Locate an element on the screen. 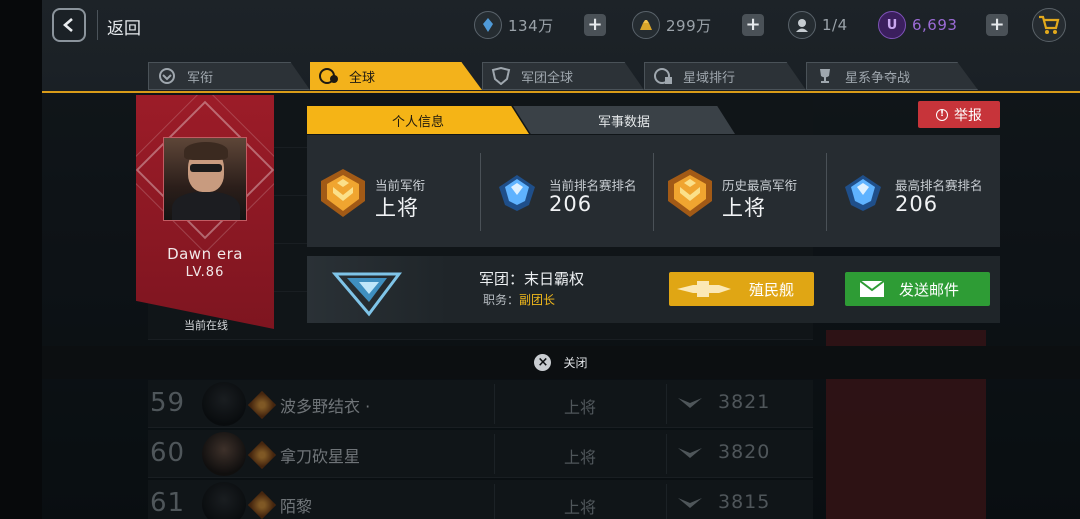 This screenshot has width=1080, height=519. avatar-hair is located at coordinates (206, 151).